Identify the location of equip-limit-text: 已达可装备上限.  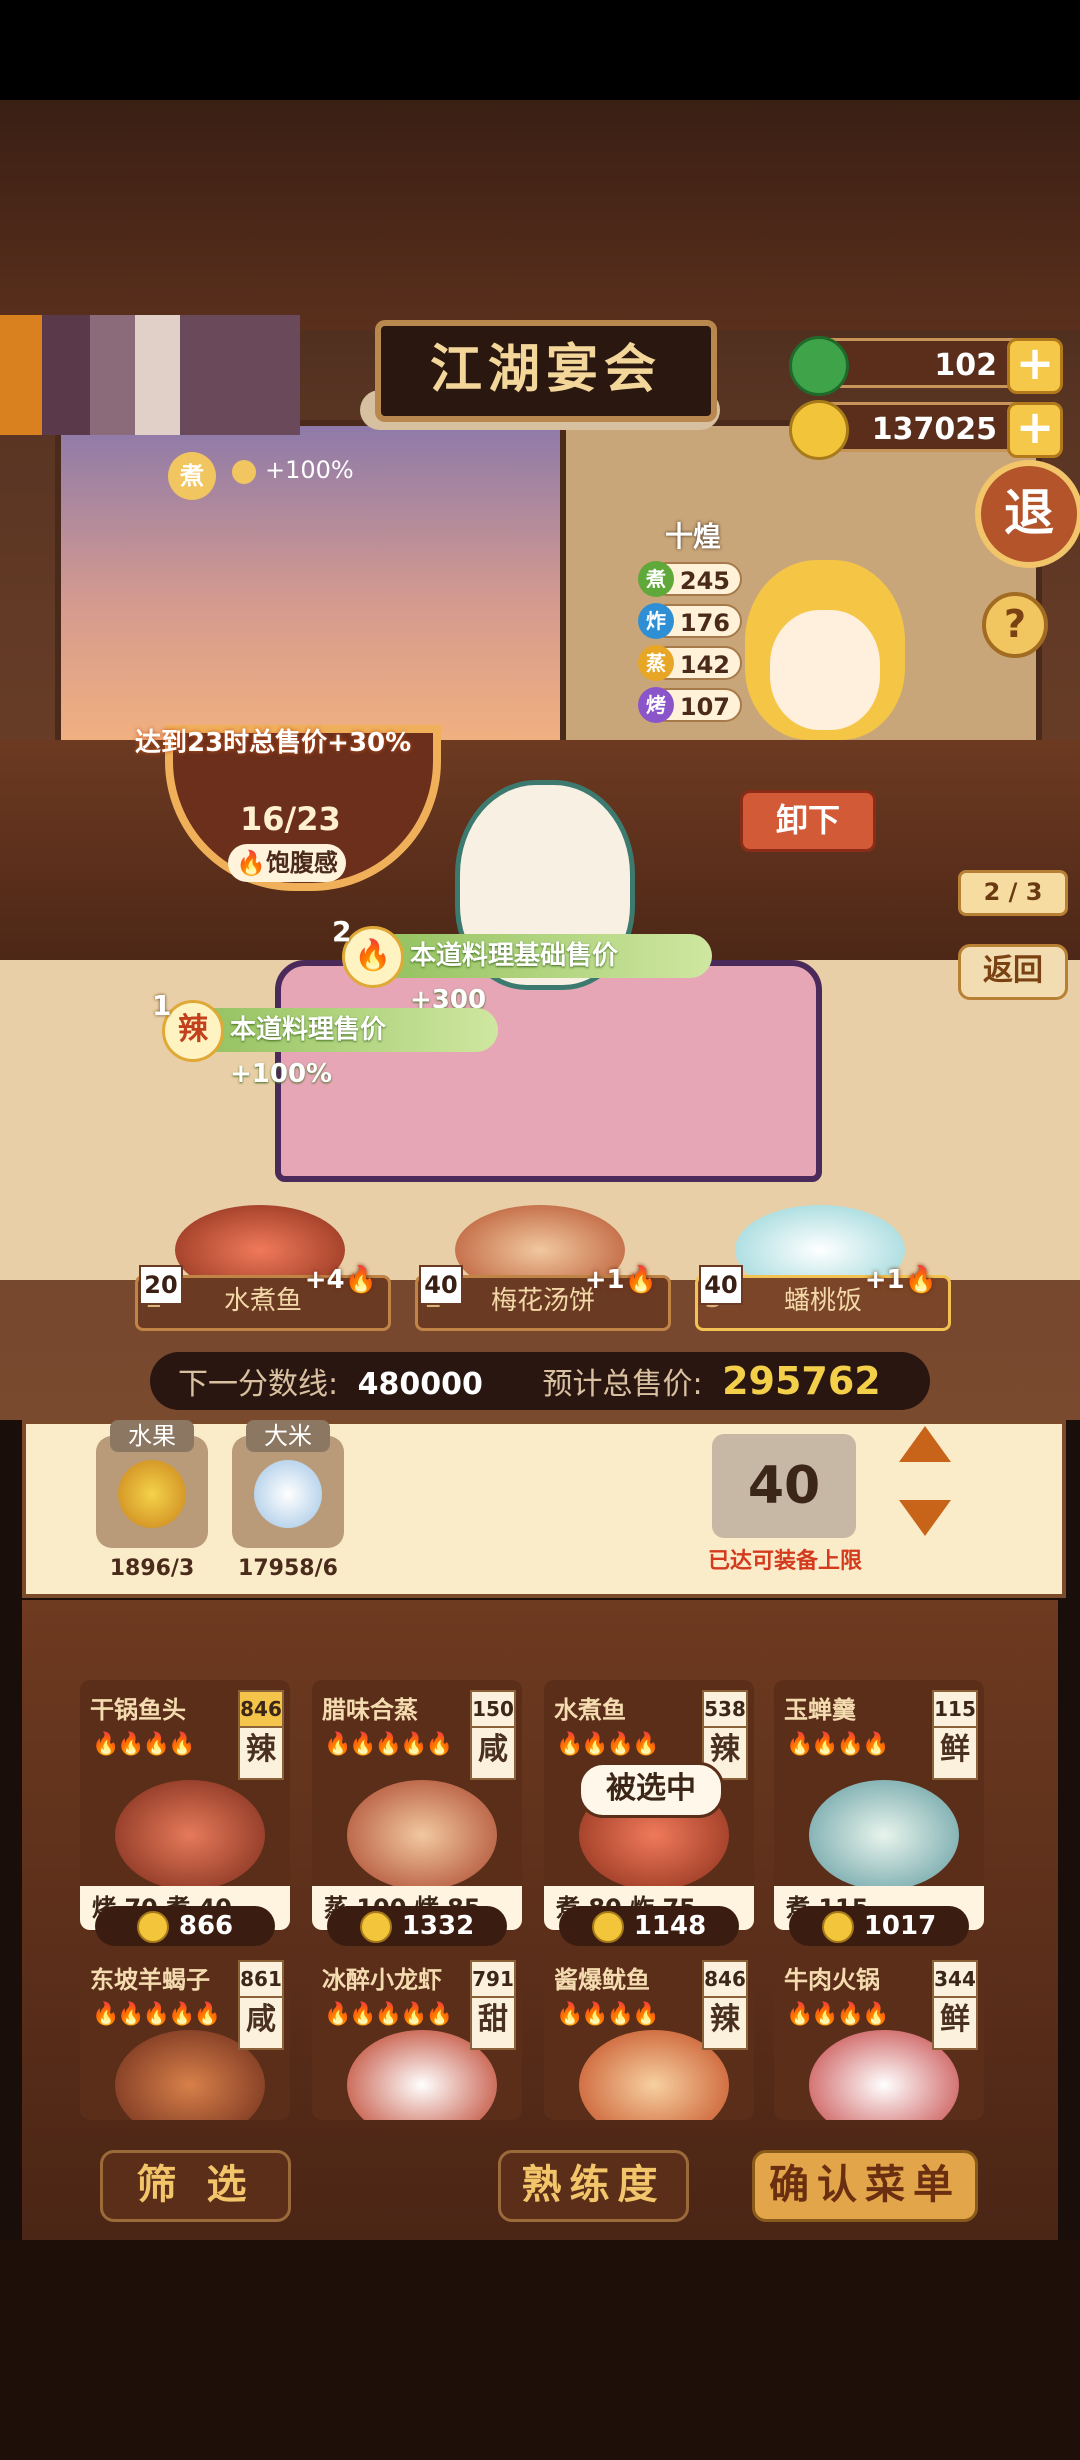
(784, 1561).